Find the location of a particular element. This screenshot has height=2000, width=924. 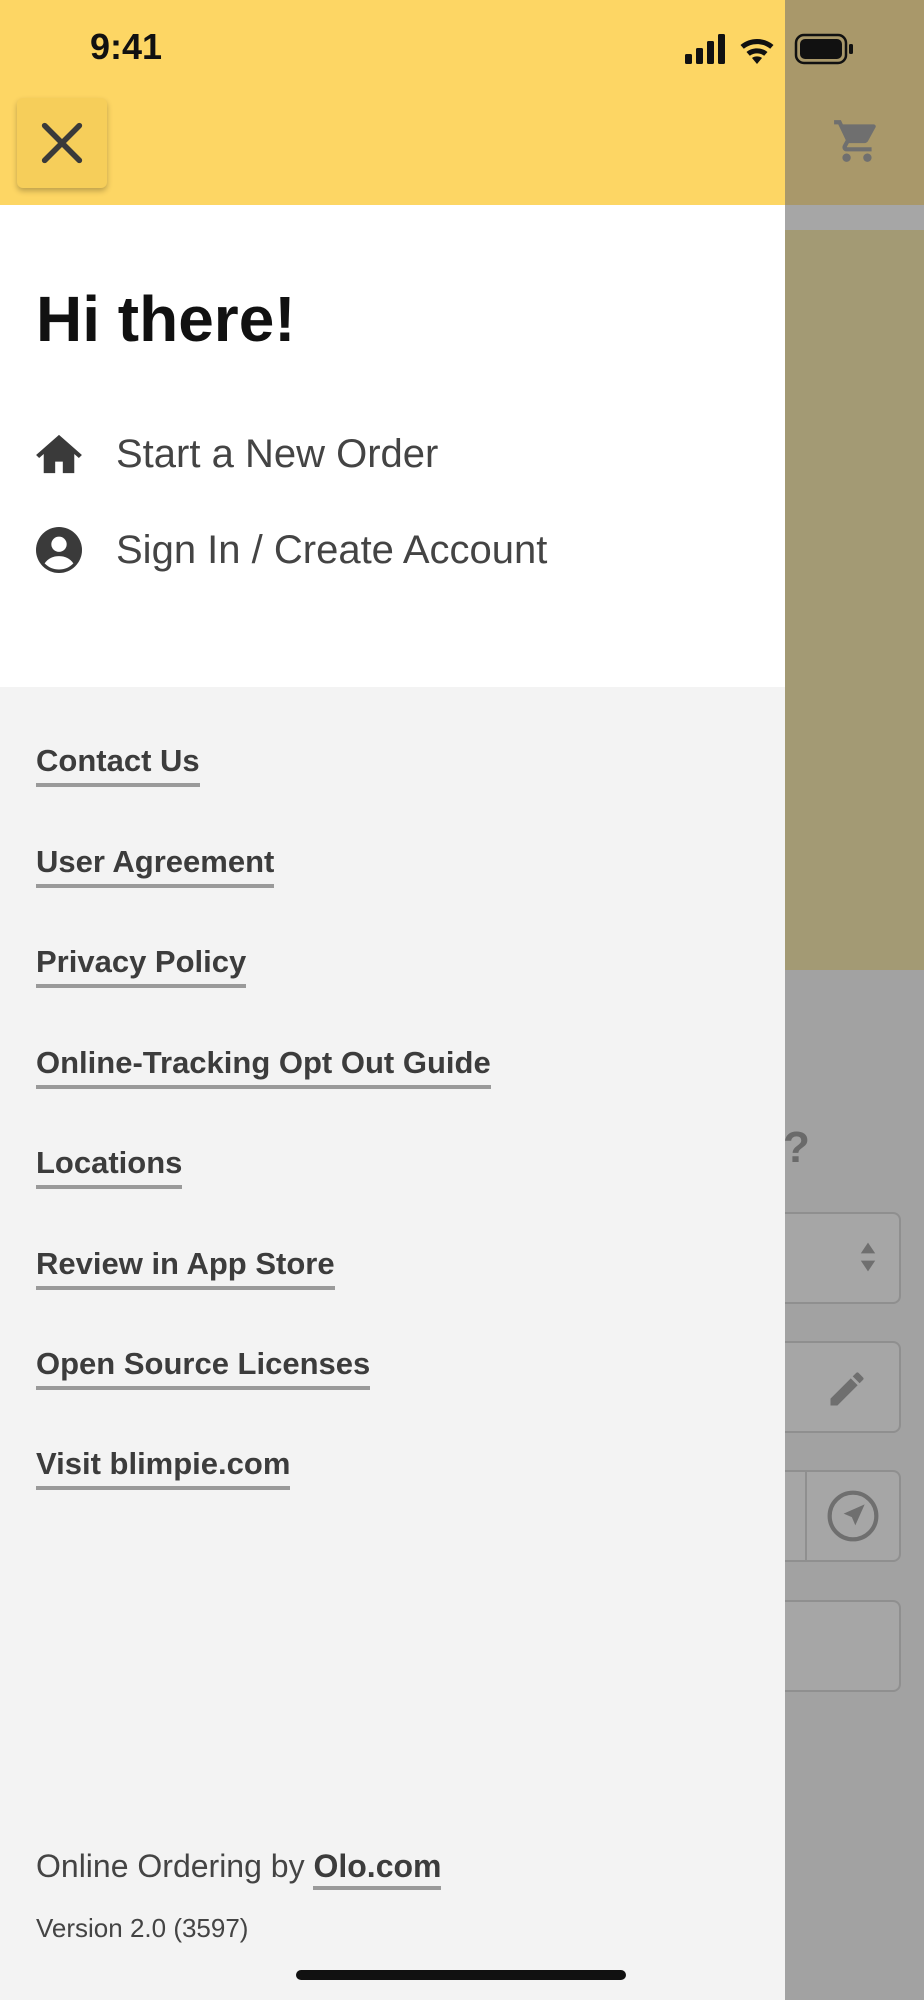

cart-icon is located at coordinates (855, 141).